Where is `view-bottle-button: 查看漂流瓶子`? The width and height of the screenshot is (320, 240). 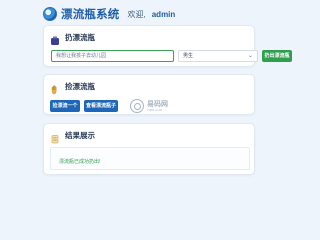
view-bottle-button: 查看漂流瓶子 is located at coordinates (101, 106).